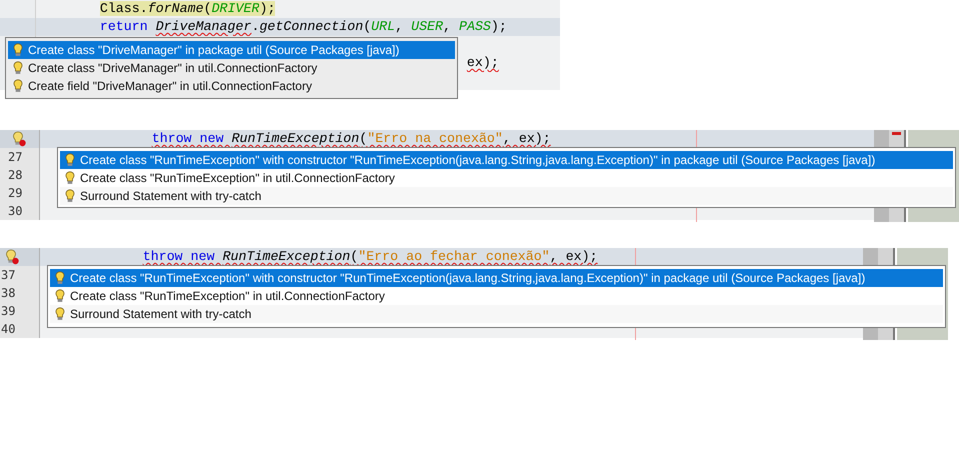 This screenshot has height=453, width=959. What do you see at coordinates (8, 275) in the screenshot?
I see `line-number: 37` at bounding box center [8, 275].